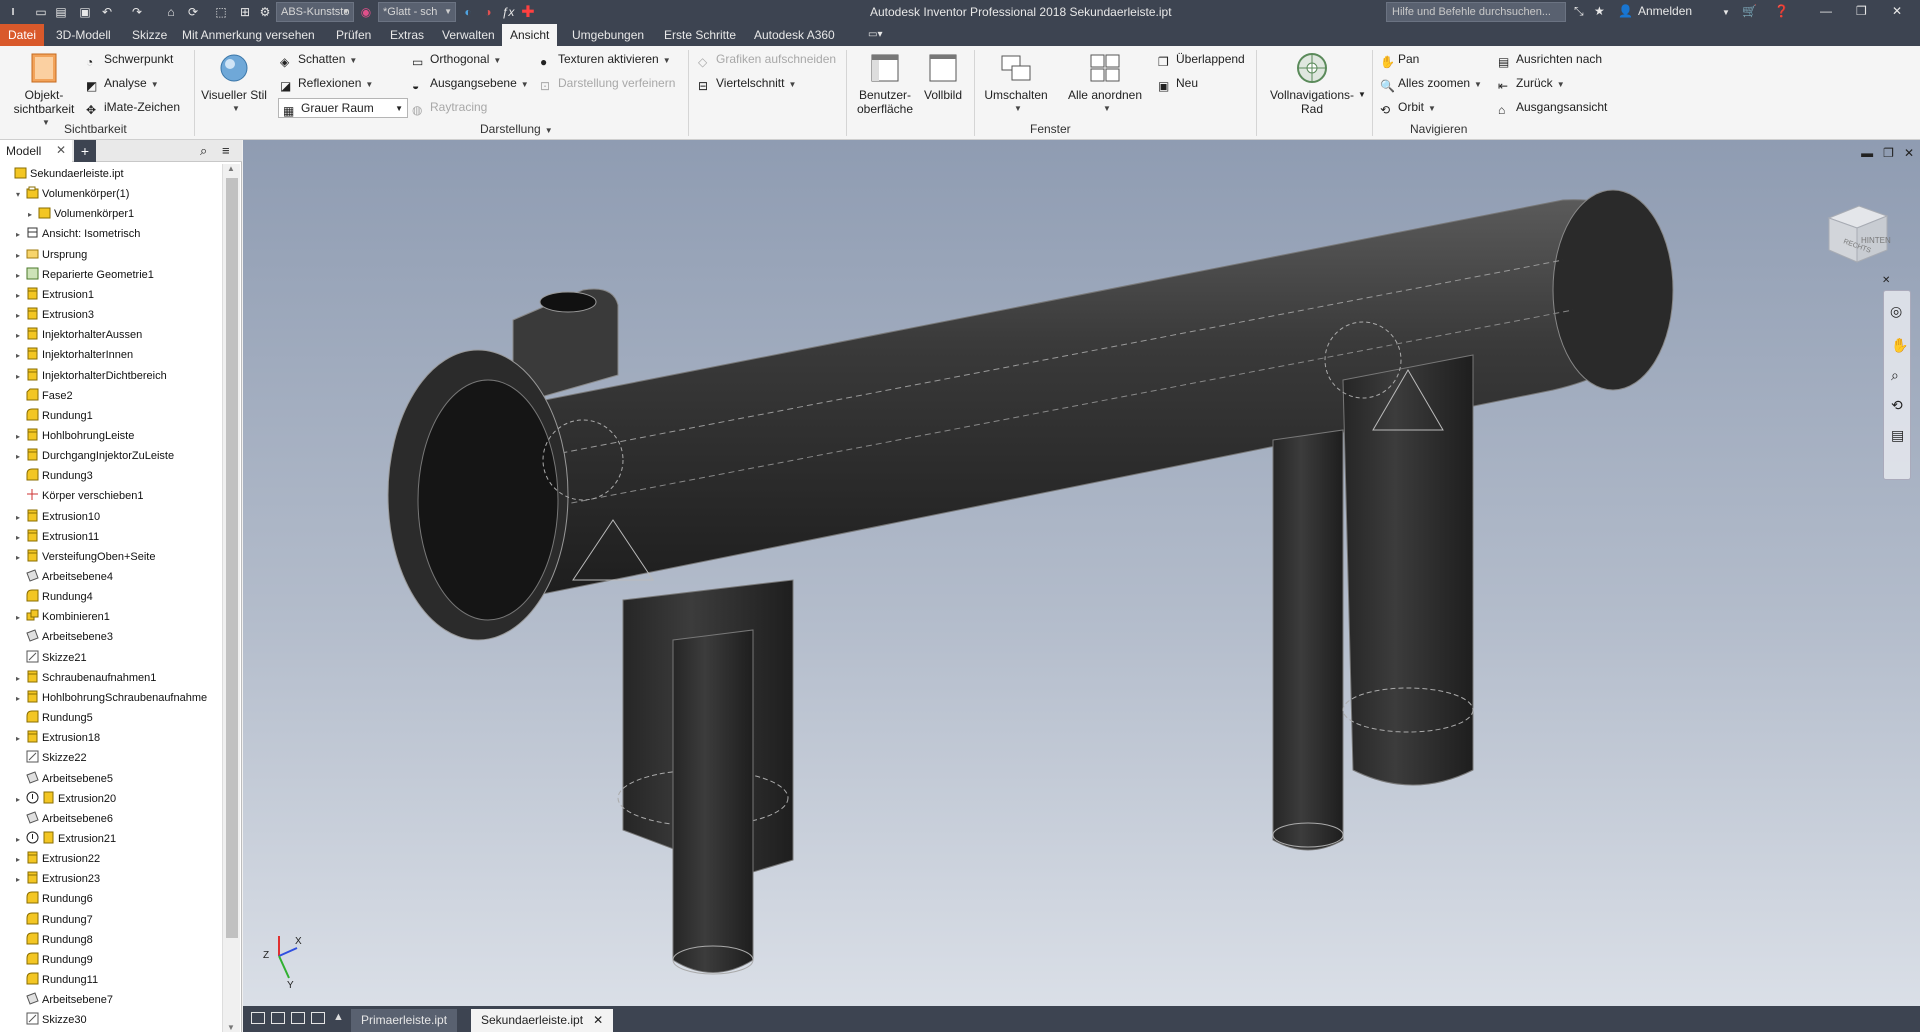 The height and width of the screenshot is (1032, 1920). Describe the element at coordinates (75, 436) in the screenshot. I see `browser-node: ▸ HohlbohrungLeiste` at that location.